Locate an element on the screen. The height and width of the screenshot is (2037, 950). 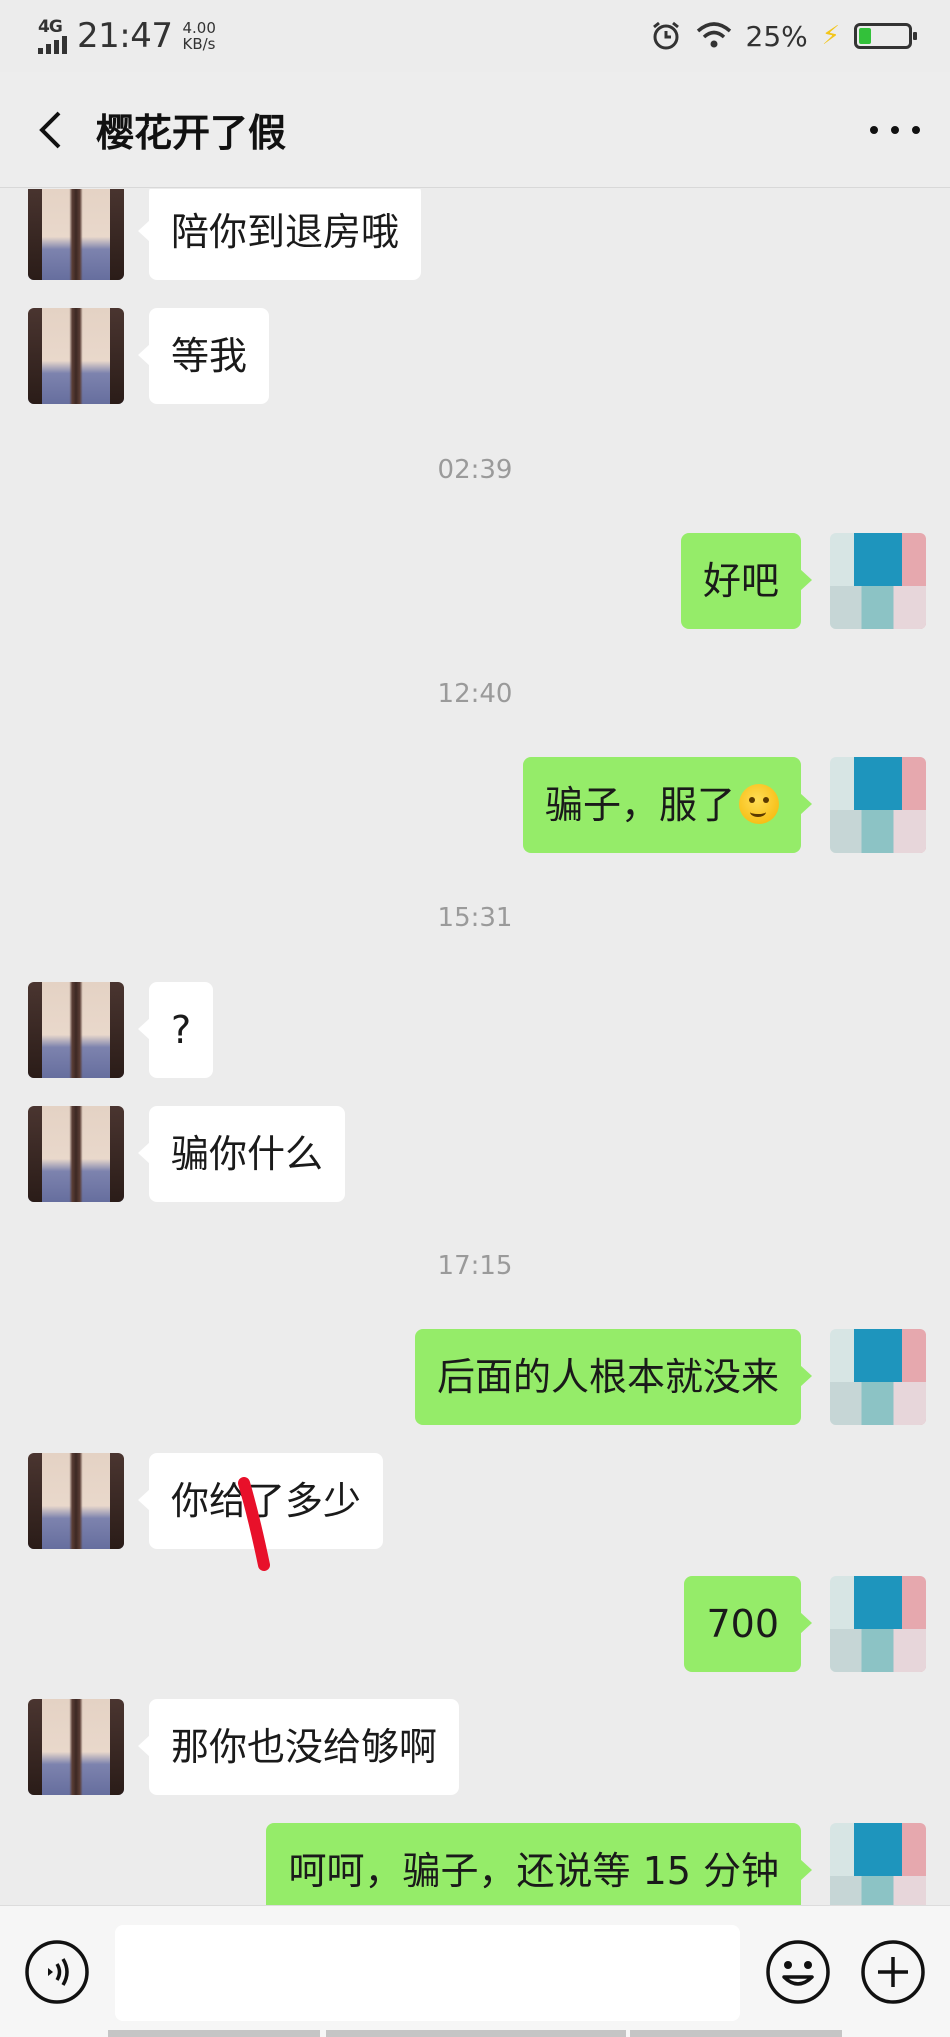
timestamp: 15:31 is located at coordinates (475, 918).